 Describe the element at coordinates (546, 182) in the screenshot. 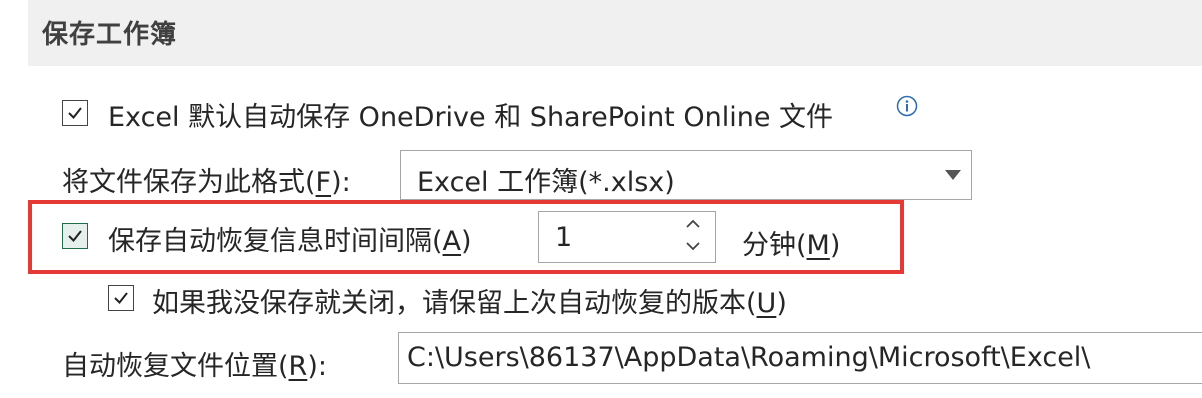

I see `format-select-value: Excel 工作簿(*.xlsx)` at that location.